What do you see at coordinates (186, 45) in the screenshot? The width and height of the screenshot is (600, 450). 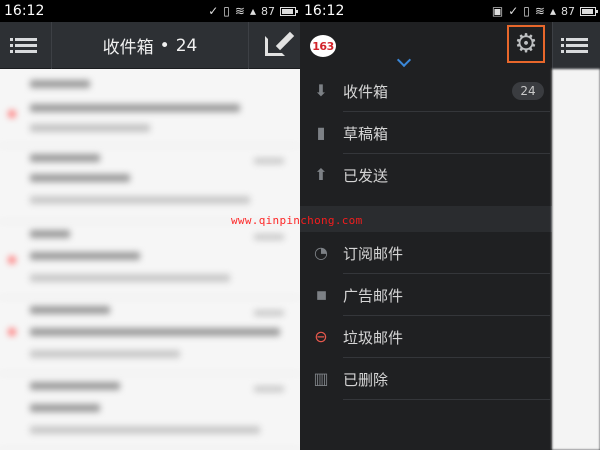 I see `inbox-count: 24` at bounding box center [186, 45].